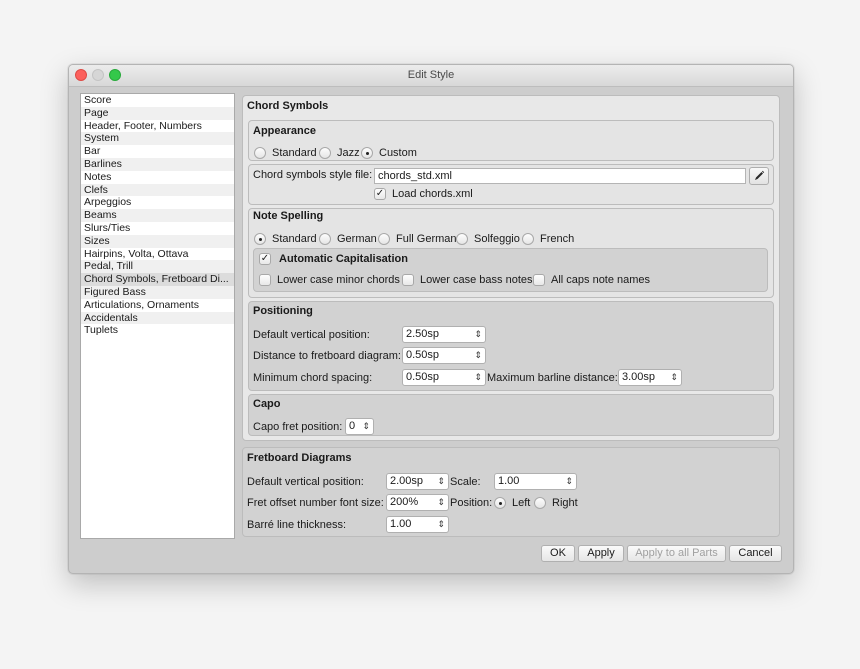  What do you see at coordinates (157, 177) in the screenshot?
I see `sidebar-item: Notes` at bounding box center [157, 177].